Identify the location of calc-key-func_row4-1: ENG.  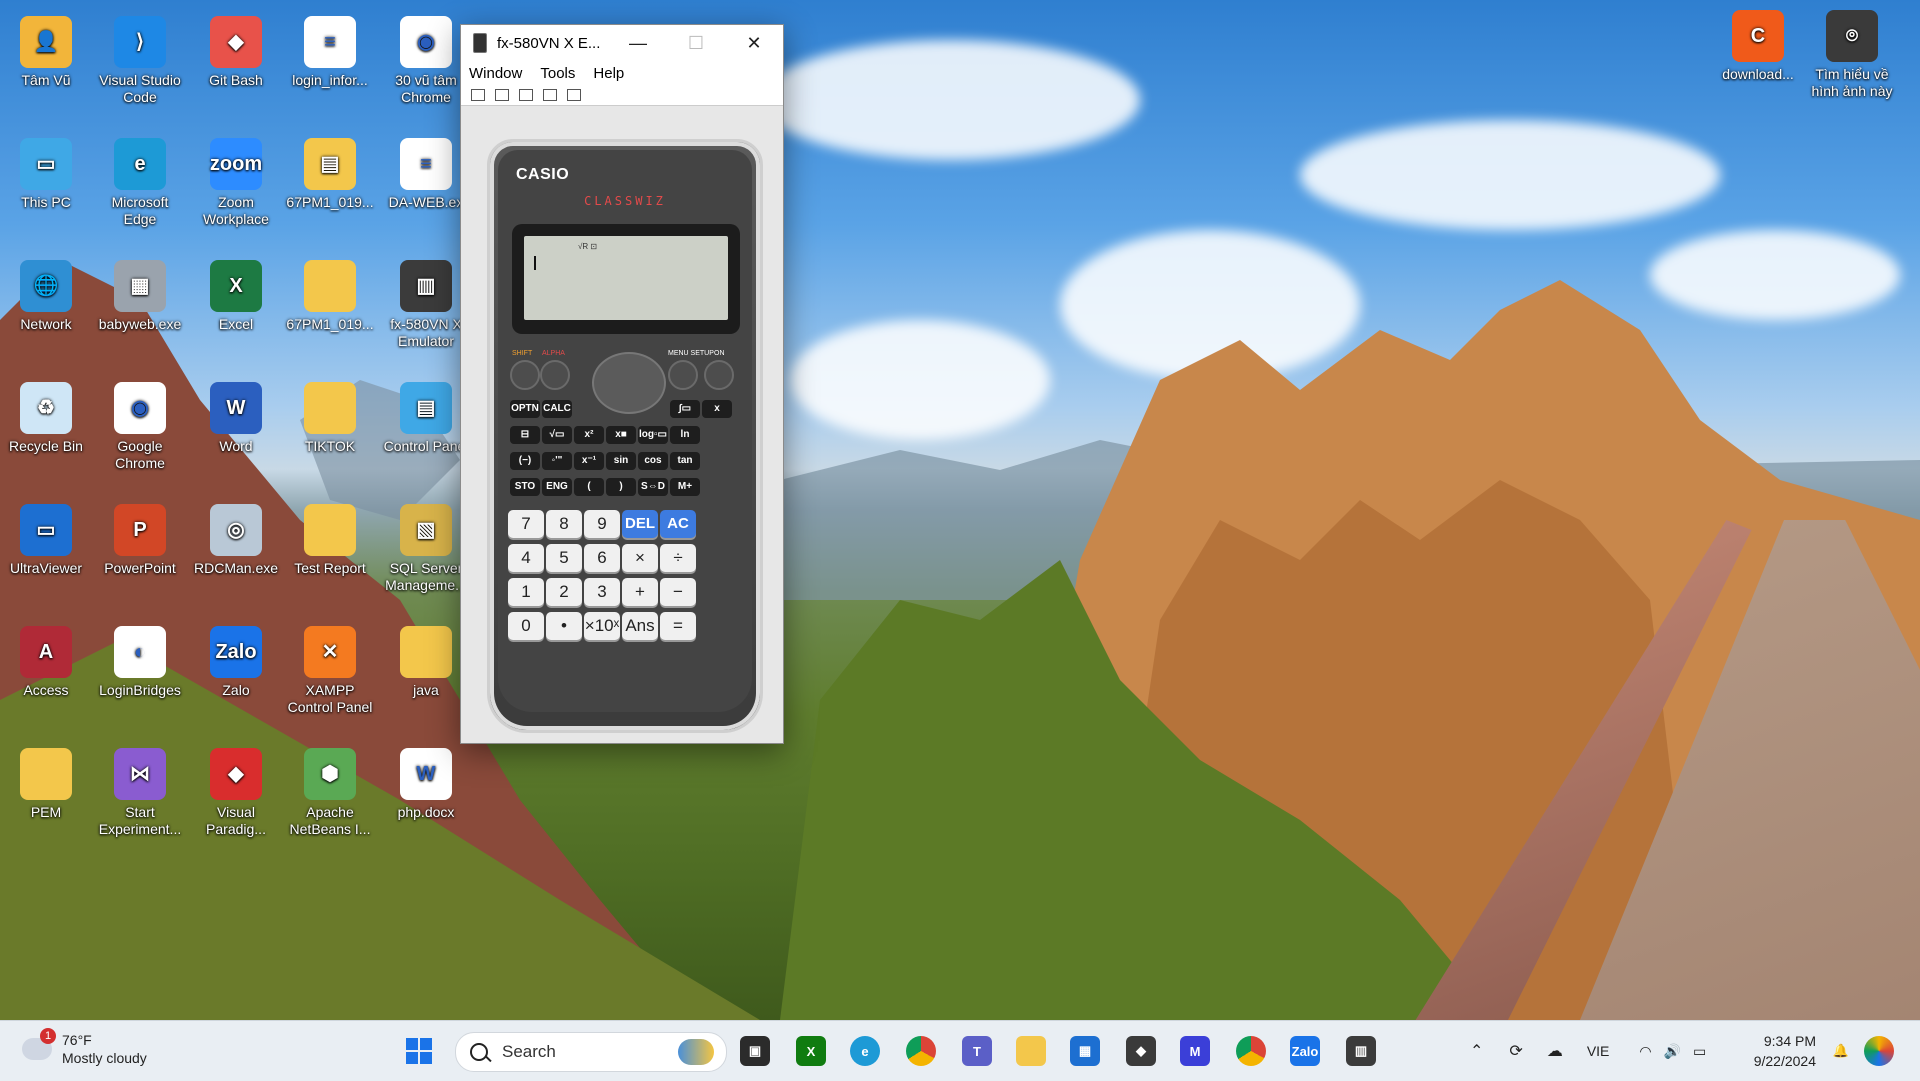
(557, 487).